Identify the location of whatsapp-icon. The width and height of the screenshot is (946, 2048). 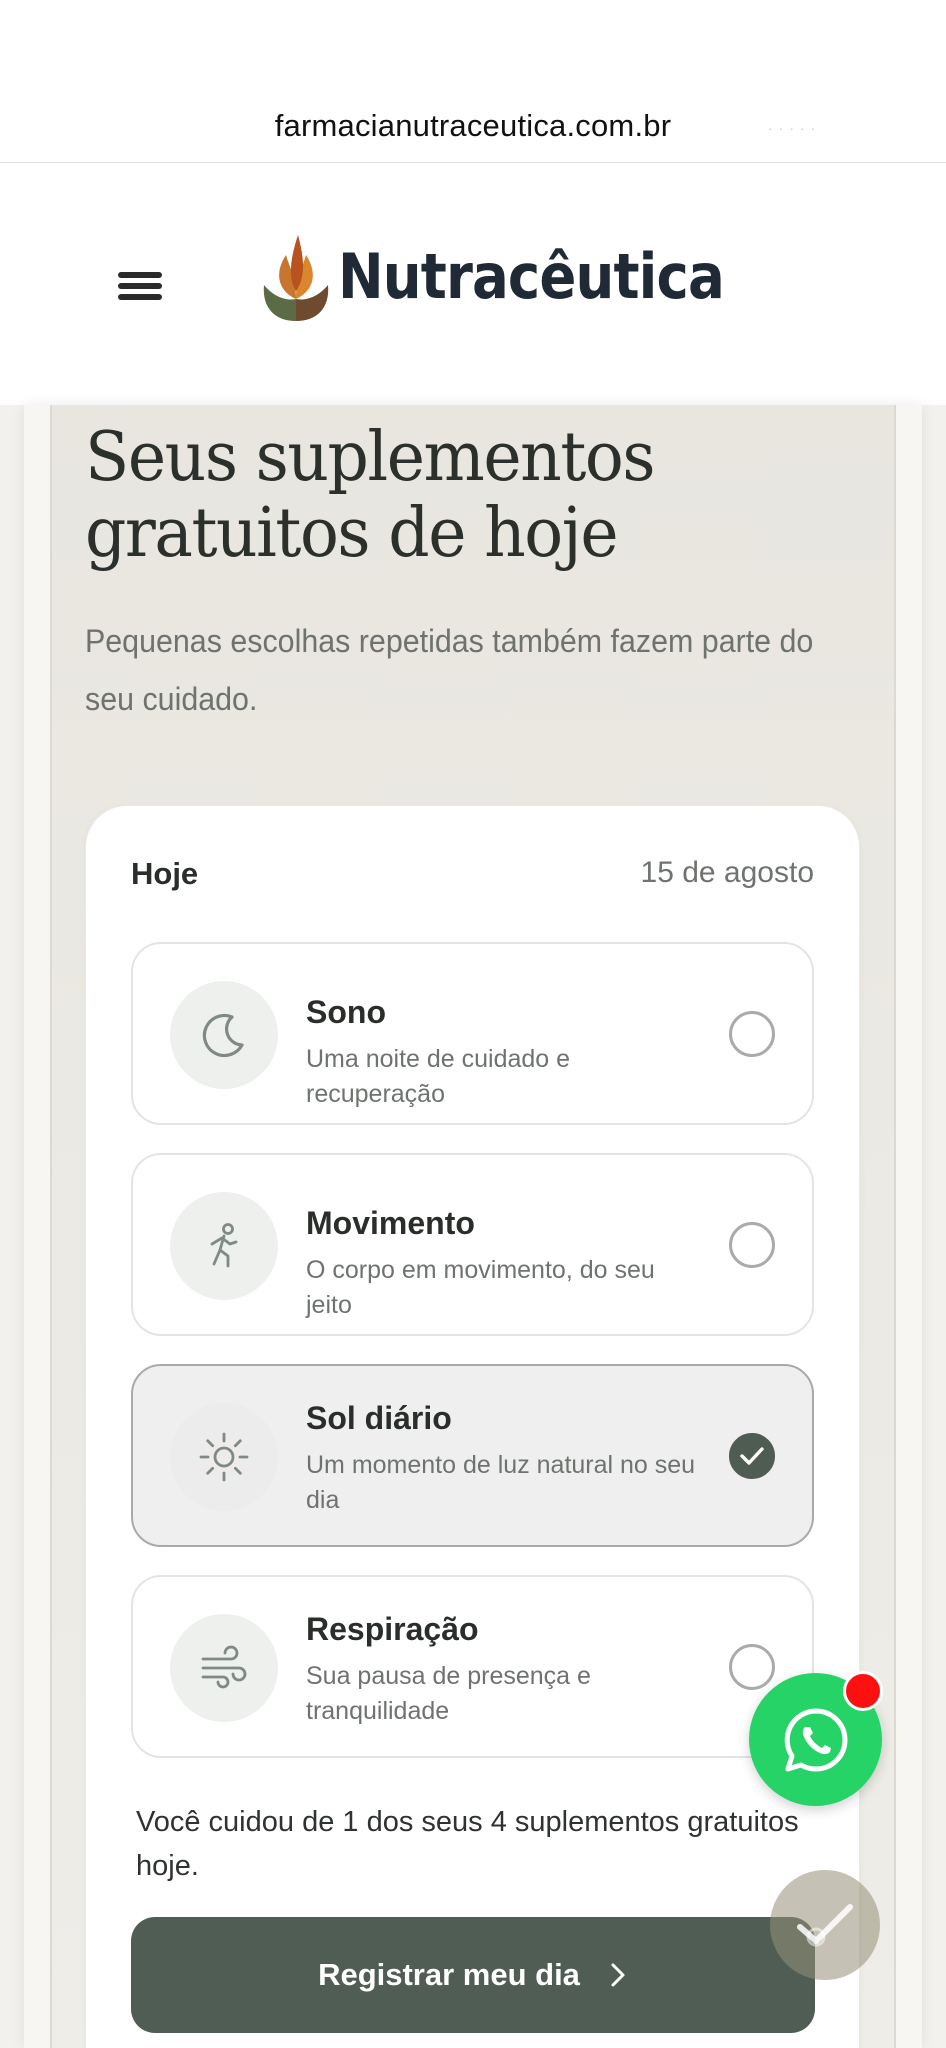
(815, 1740).